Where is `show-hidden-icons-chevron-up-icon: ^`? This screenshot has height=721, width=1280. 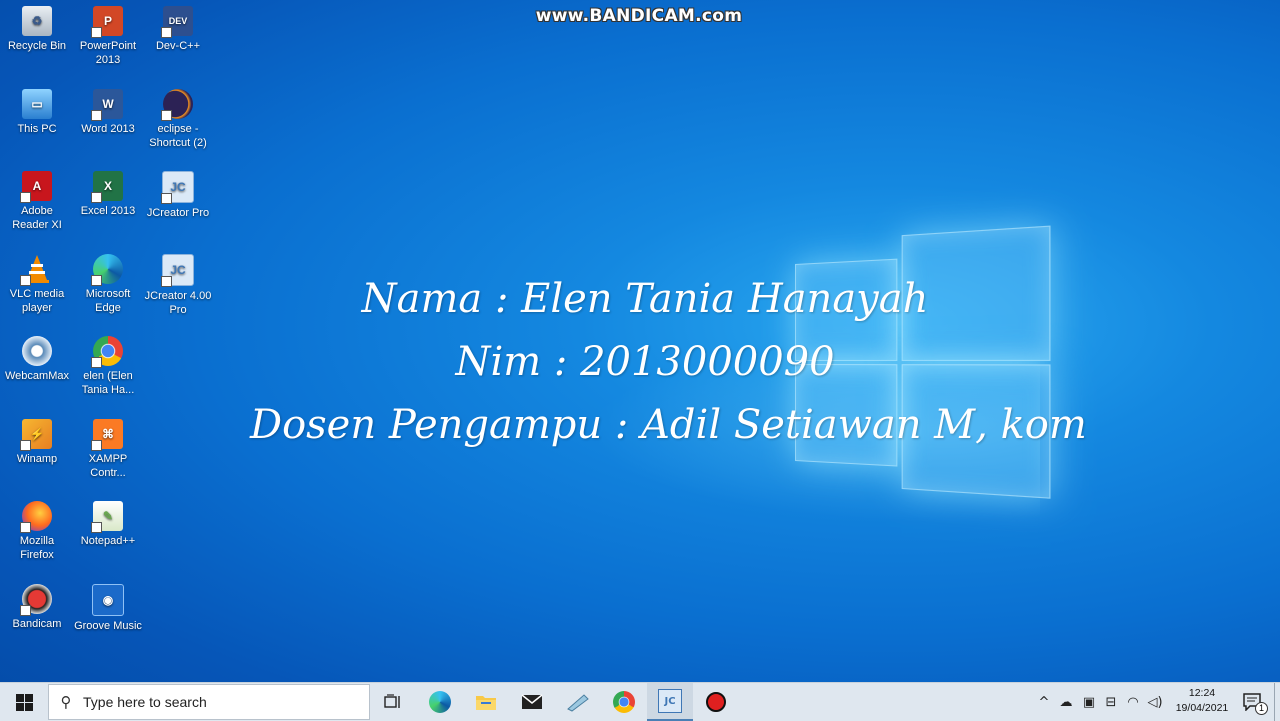 show-hidden-icons-chevron-up-icon: ^ is located at coordinates (1044, 702).